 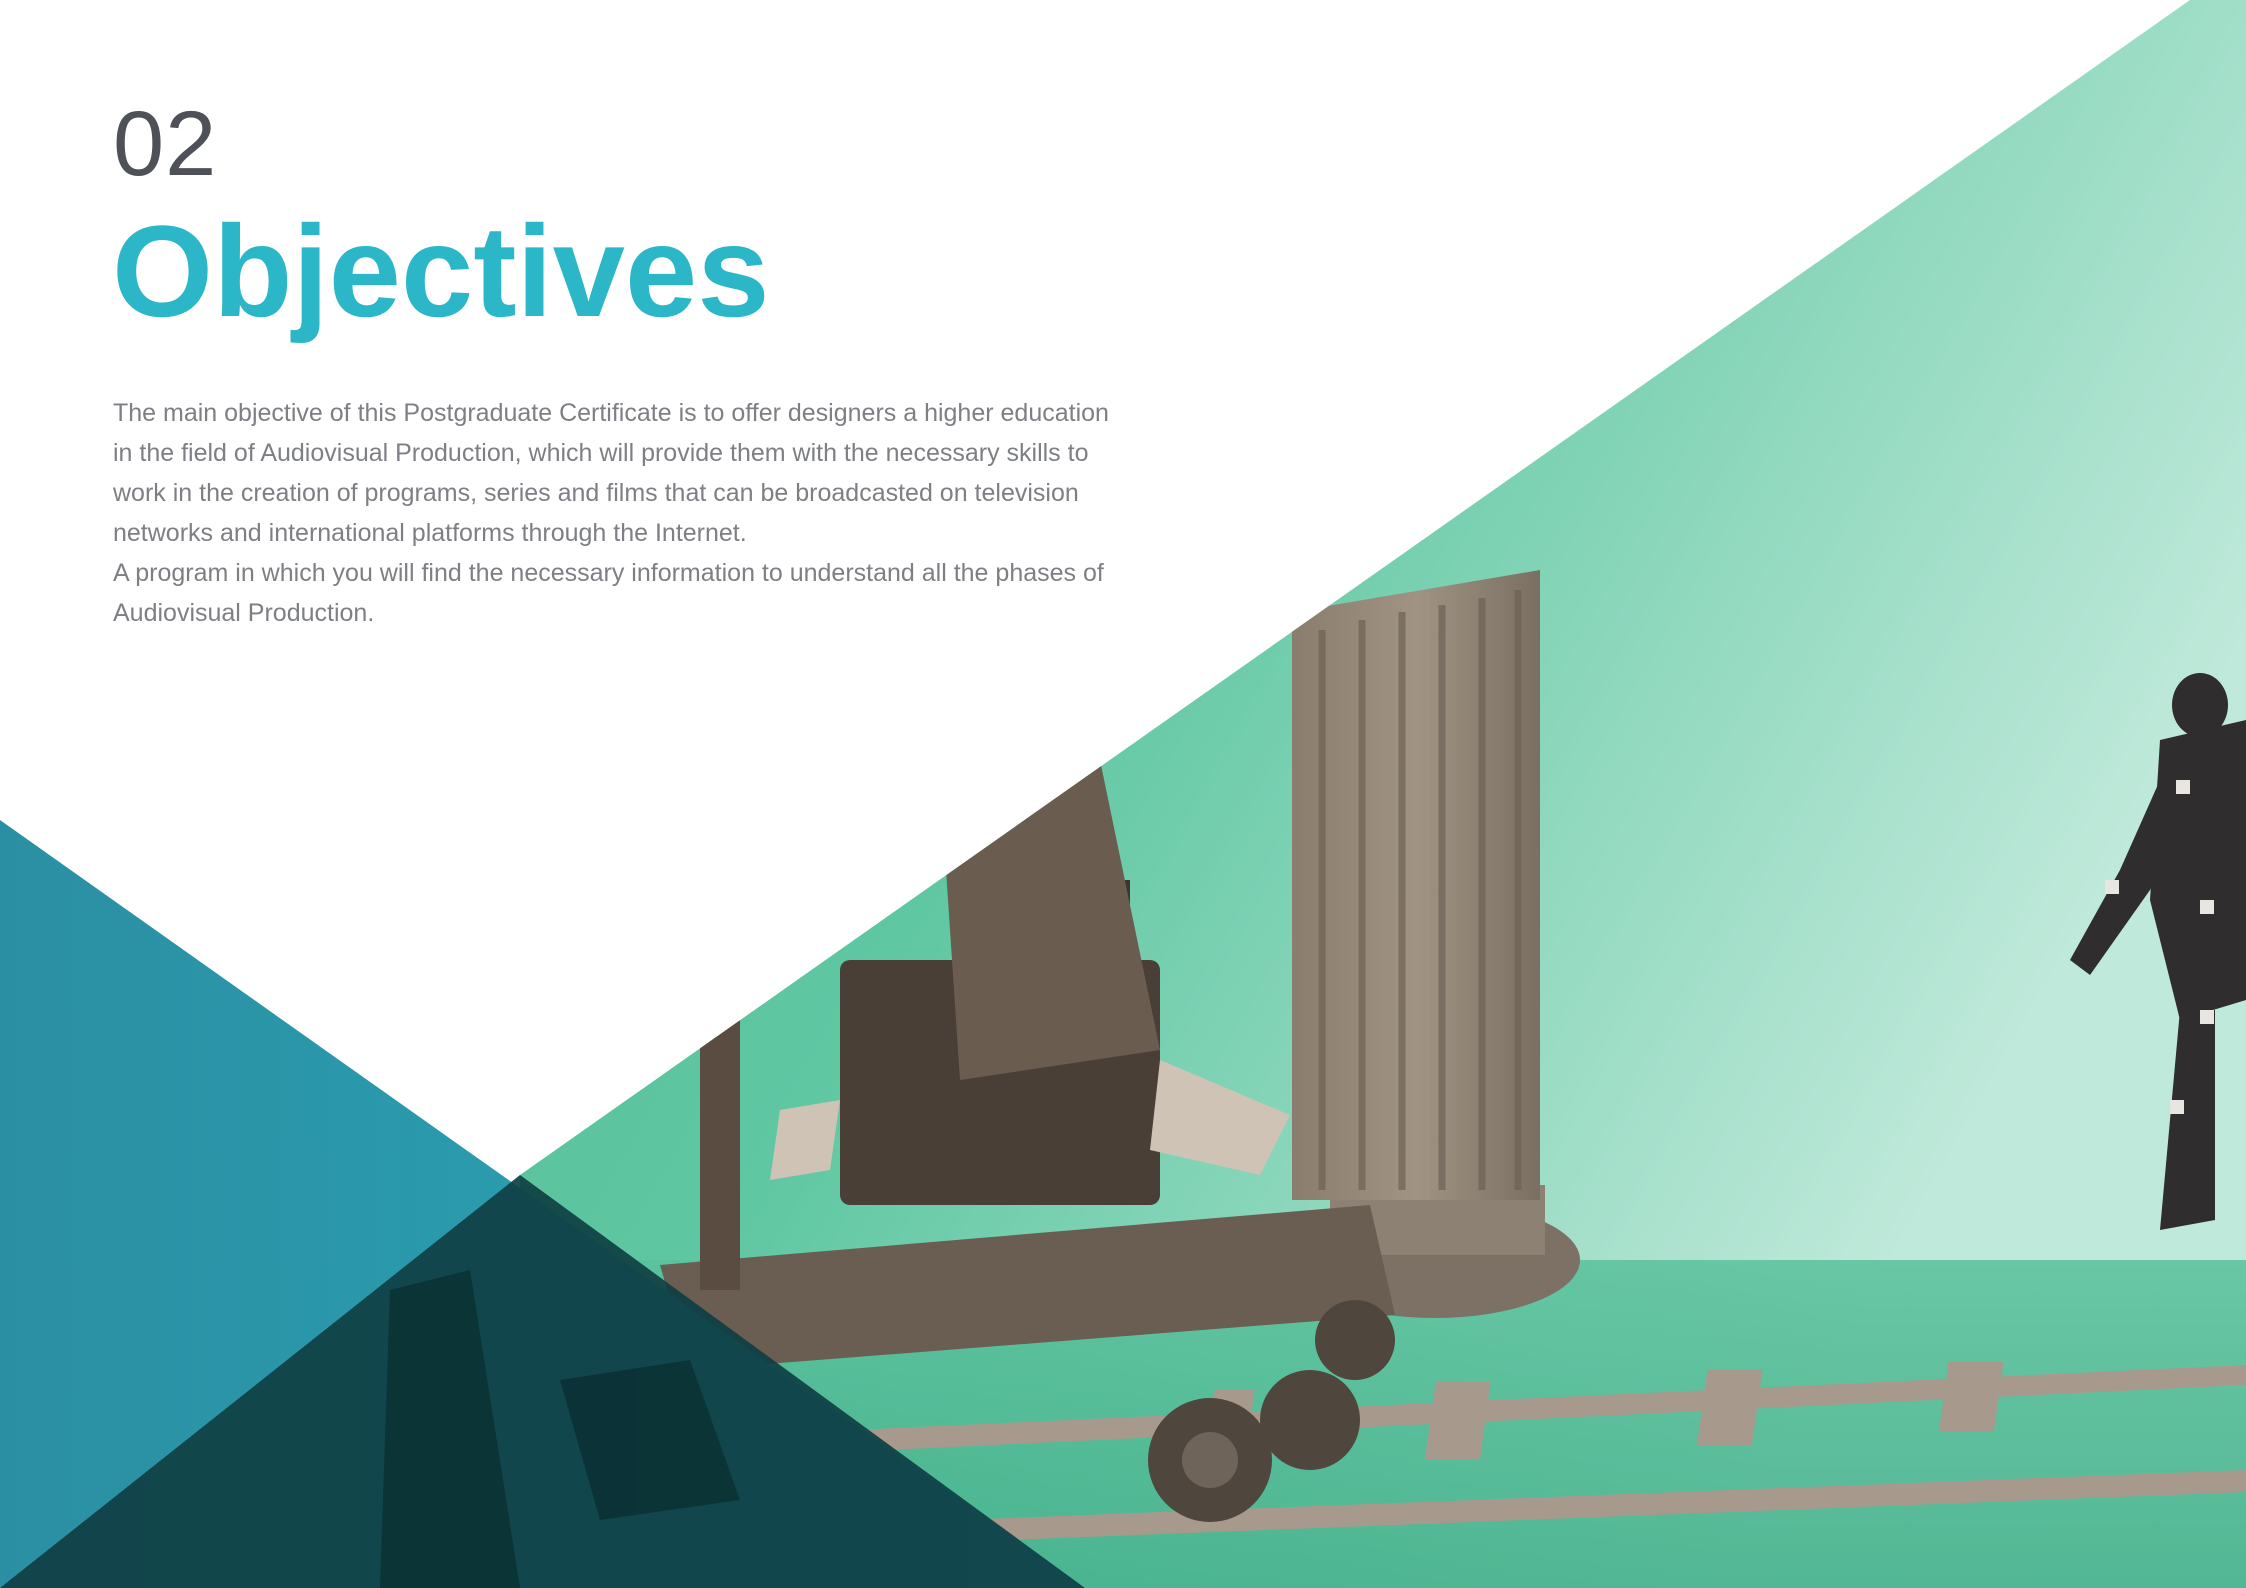 I want to click on section-number: 02, so click(x=165, y=144).